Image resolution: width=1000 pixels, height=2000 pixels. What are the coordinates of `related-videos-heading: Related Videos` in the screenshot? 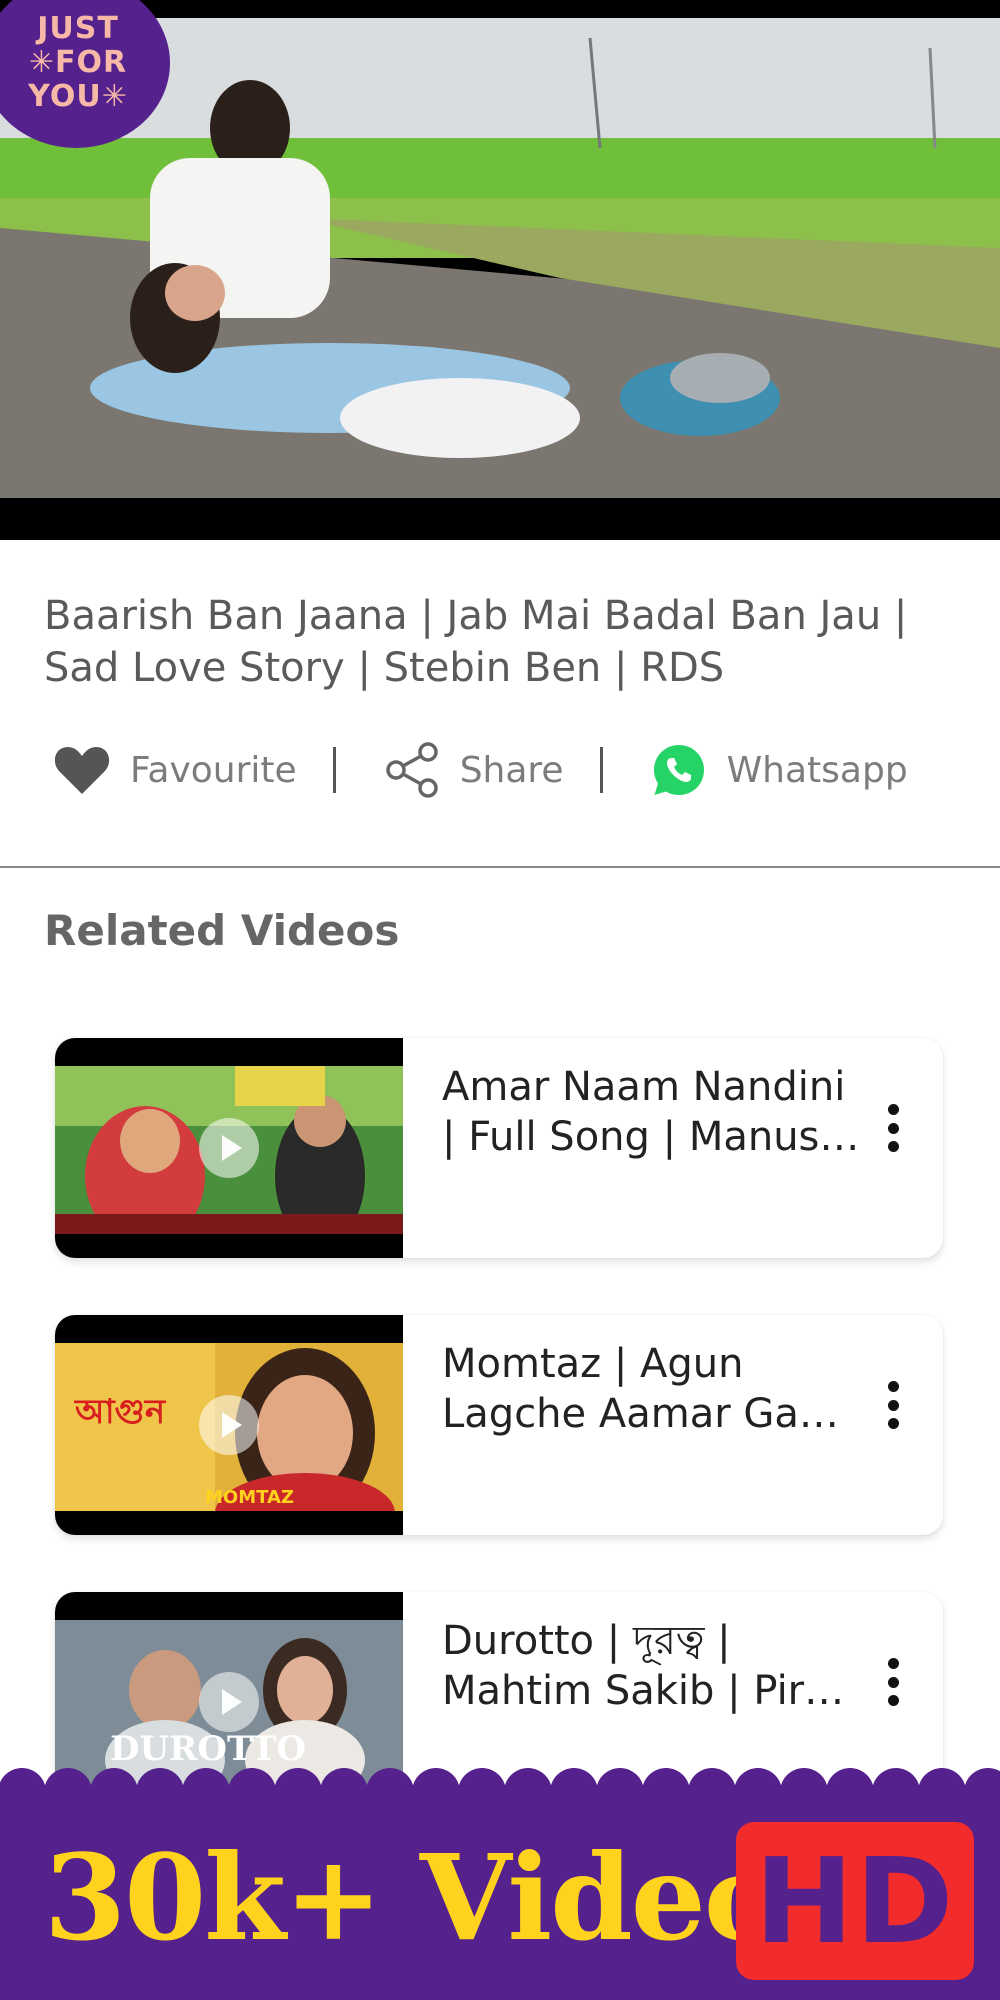 It's located at (222, 930).